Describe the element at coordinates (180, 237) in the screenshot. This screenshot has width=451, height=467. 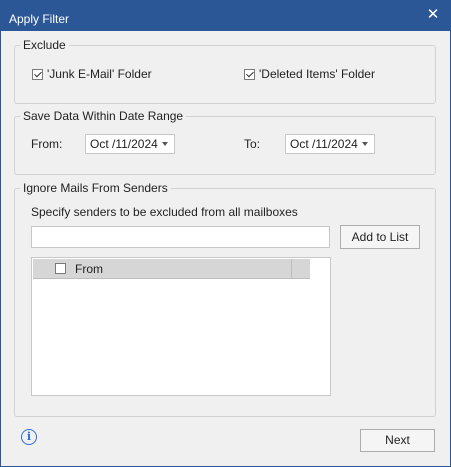
I see `sender-input` at that location.